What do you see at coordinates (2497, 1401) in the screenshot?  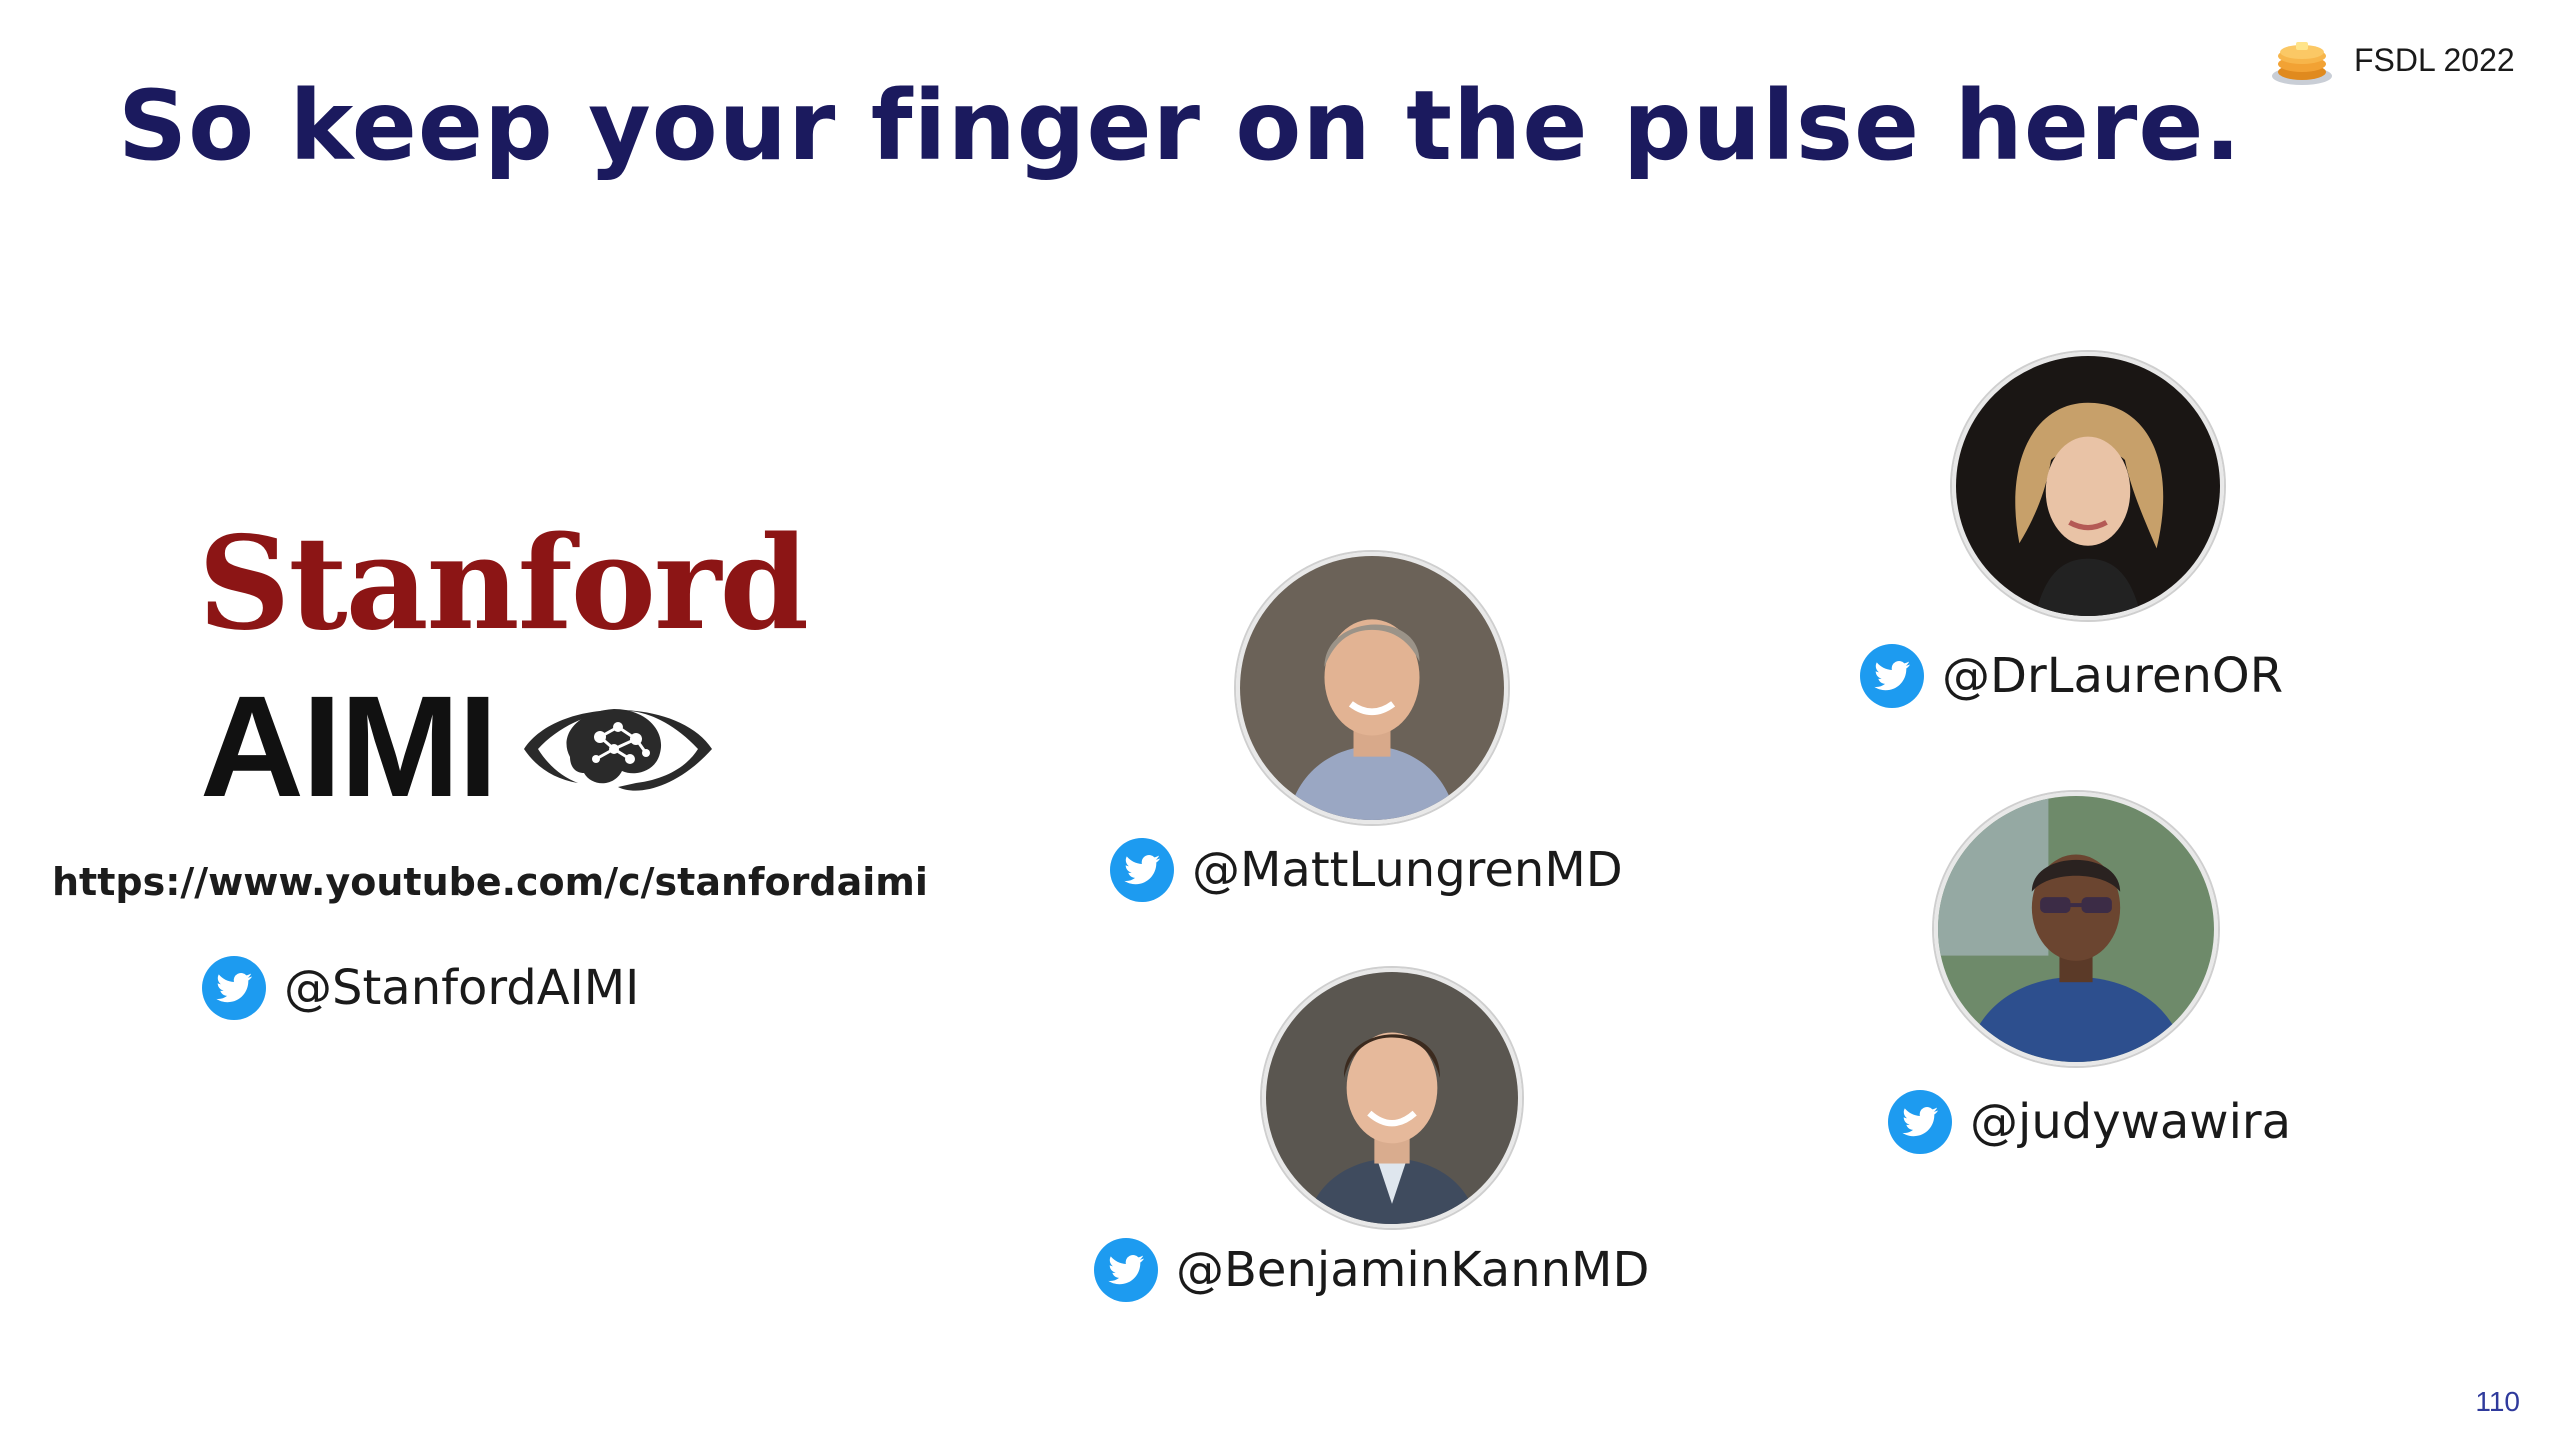 I see `page-number: 110` at bounding box center [2497, 1401].